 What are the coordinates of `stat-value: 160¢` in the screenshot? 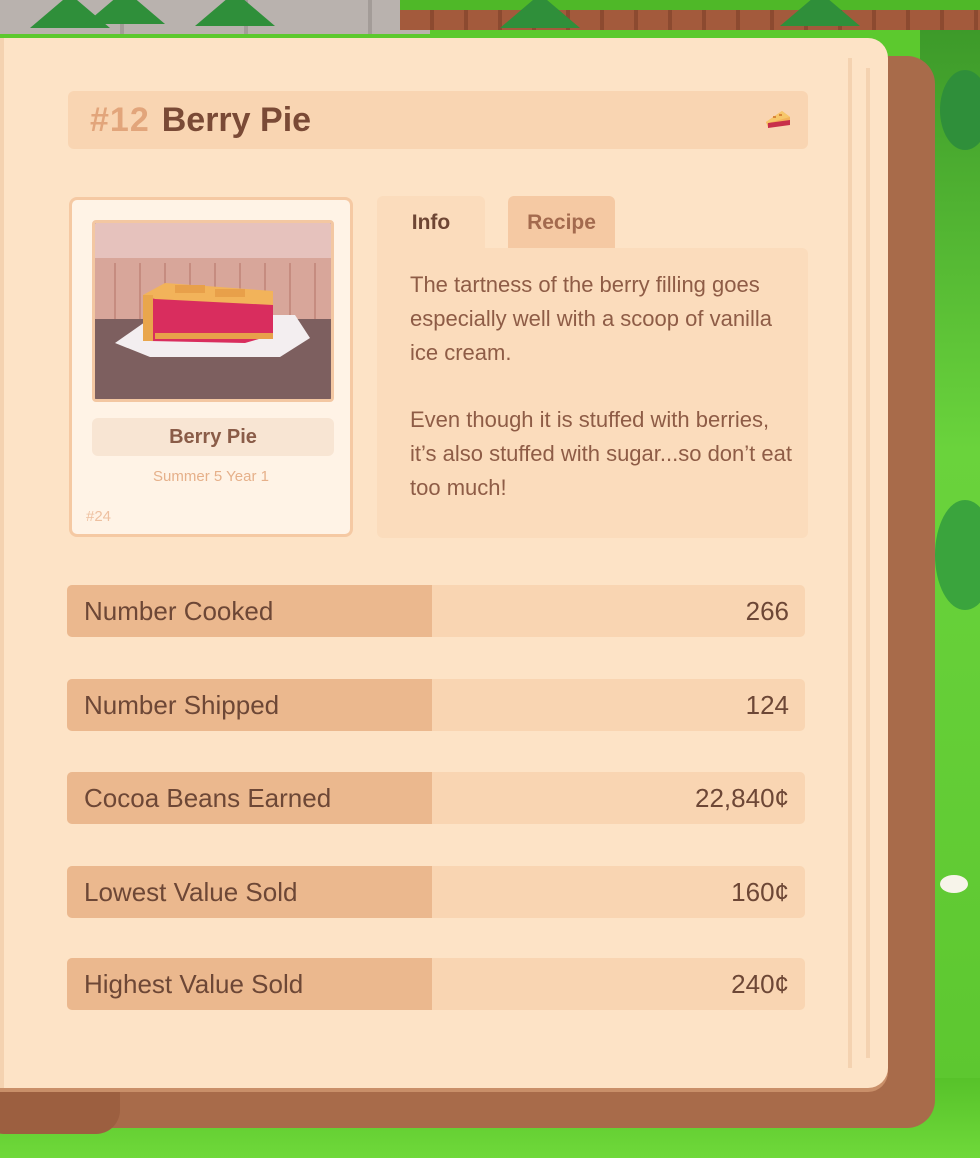 It's located at (760, 891).